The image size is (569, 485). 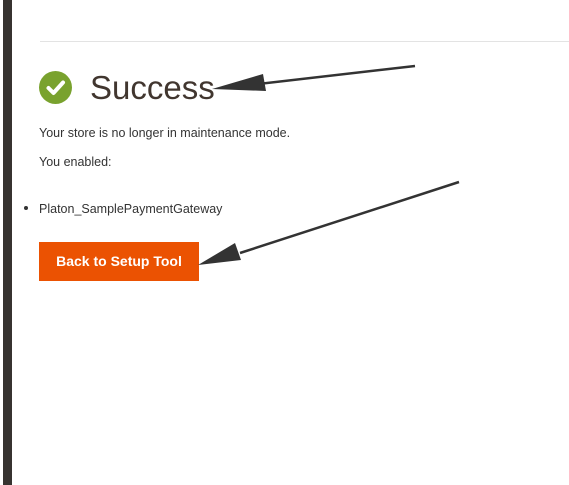 I want to click on module-name: Platon_SamplePaymentGateway, so click(x=131, y=209).